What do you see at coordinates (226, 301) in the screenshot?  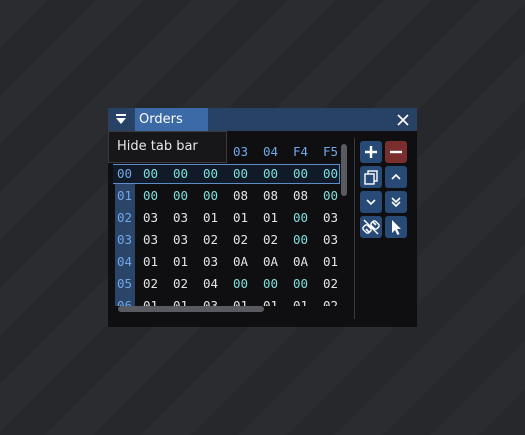 I see `hex-row: 060101030101010203` at bounding box center [226, 301].